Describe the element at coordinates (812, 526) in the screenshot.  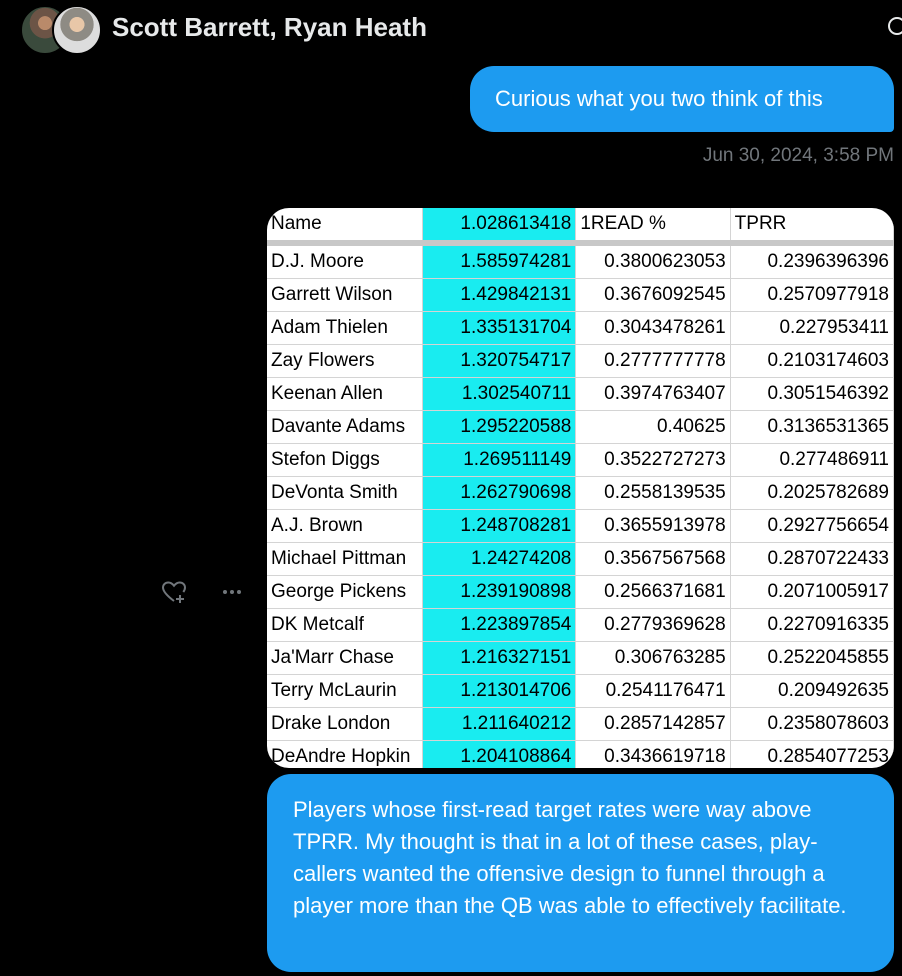
I see `table-cell: 0.2927756654` at that location.